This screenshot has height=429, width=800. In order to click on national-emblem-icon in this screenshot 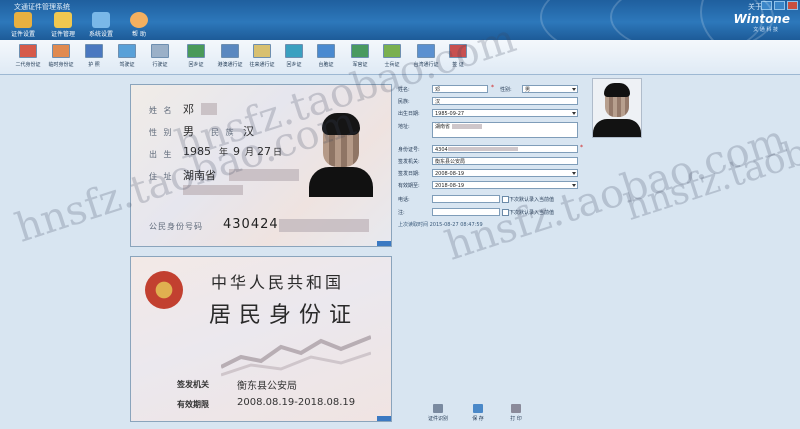, I will do `click(164, 290)`.